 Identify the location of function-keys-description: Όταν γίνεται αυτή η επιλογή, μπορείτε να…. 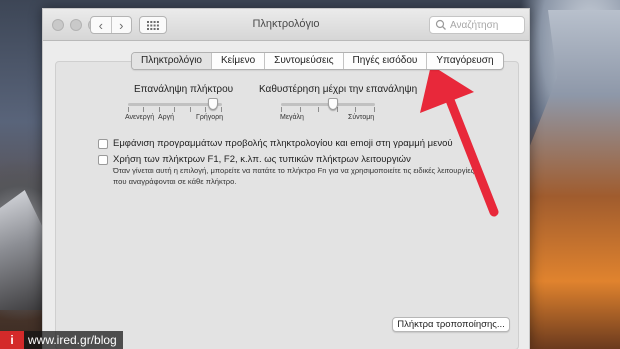
(294, 176).